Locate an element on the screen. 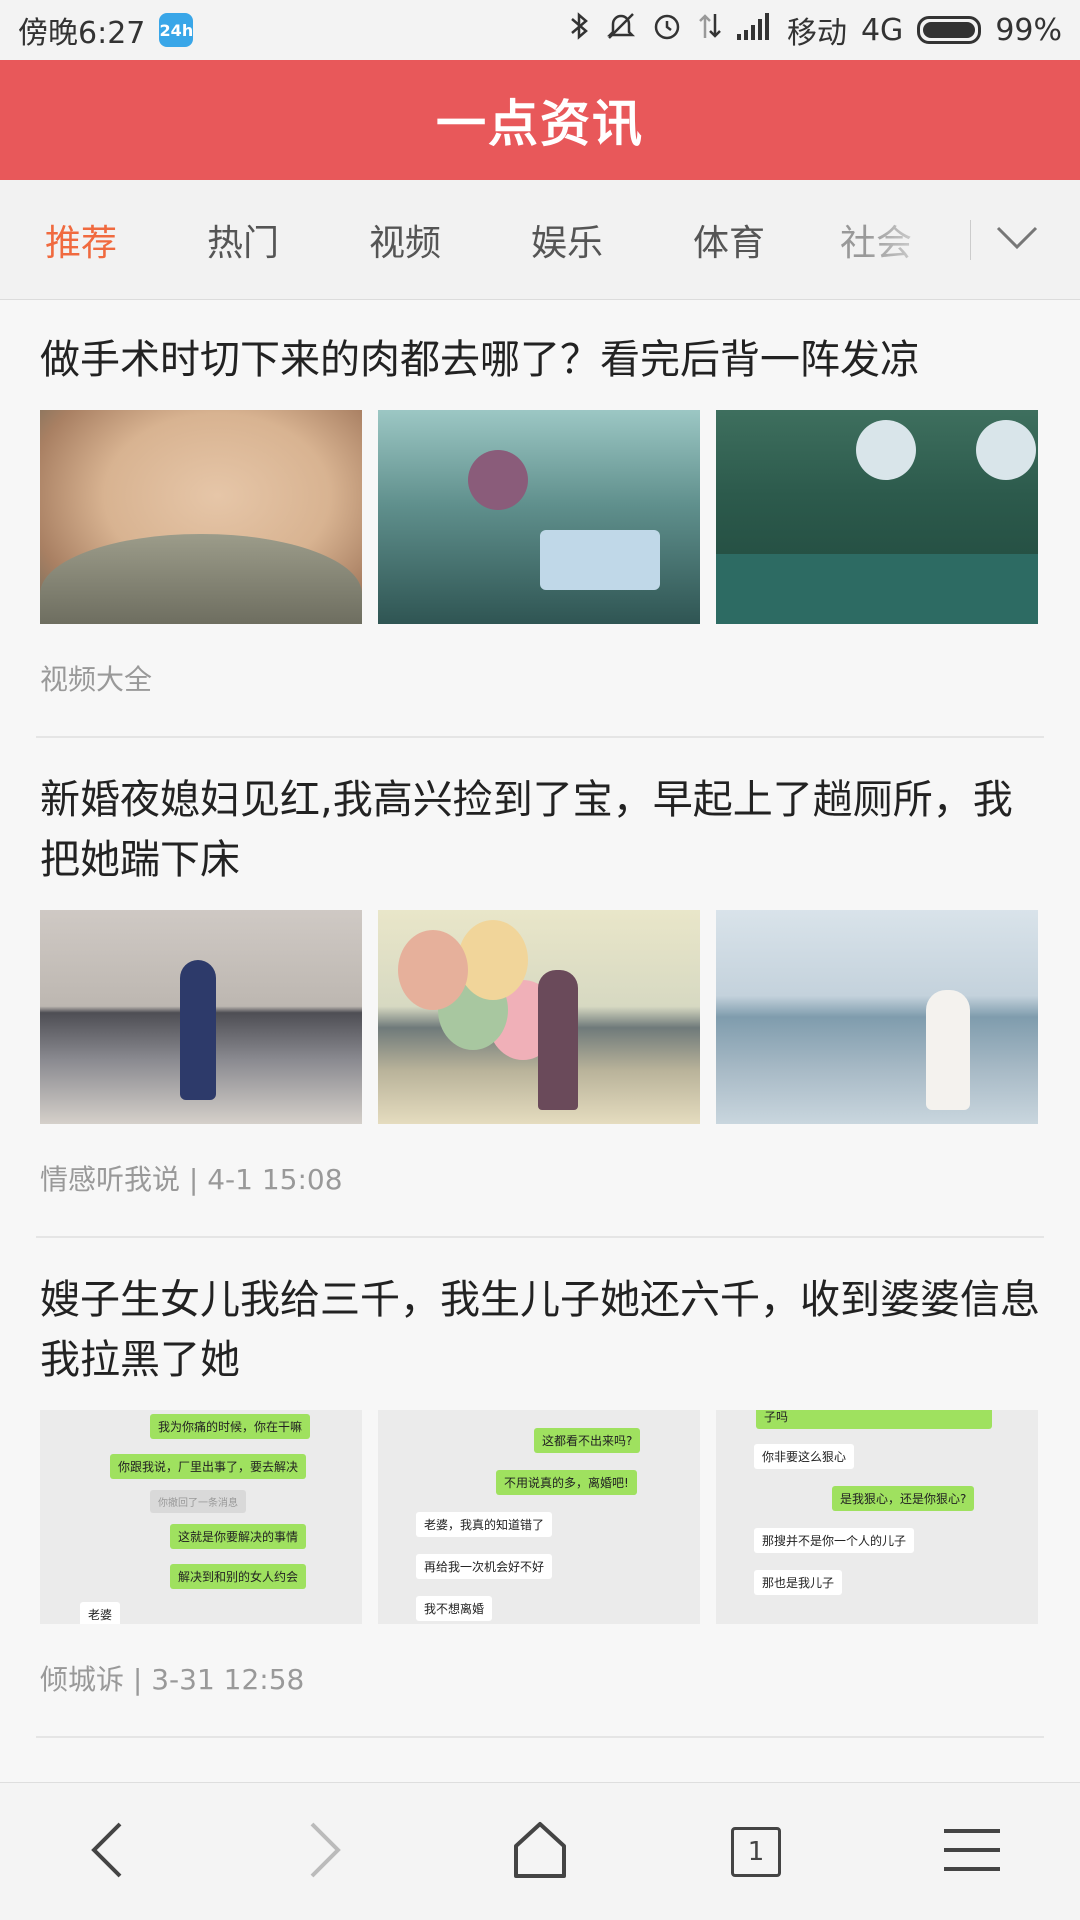  news-title: 新婚夜媳妇见红,我高兴捡到了宝，早起上了趟厕所，我把她踹下床 is located at coordinates (542, 830).